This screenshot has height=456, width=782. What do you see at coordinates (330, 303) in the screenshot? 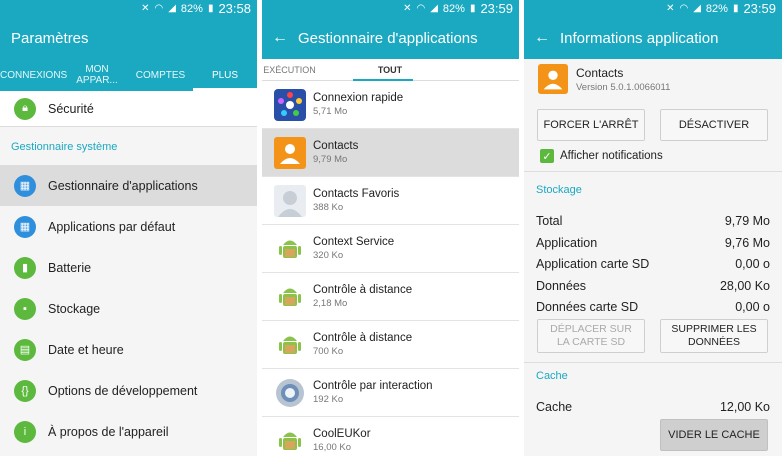
I see `app-size: 2,18 Mo` at bounding box center [330, 303].